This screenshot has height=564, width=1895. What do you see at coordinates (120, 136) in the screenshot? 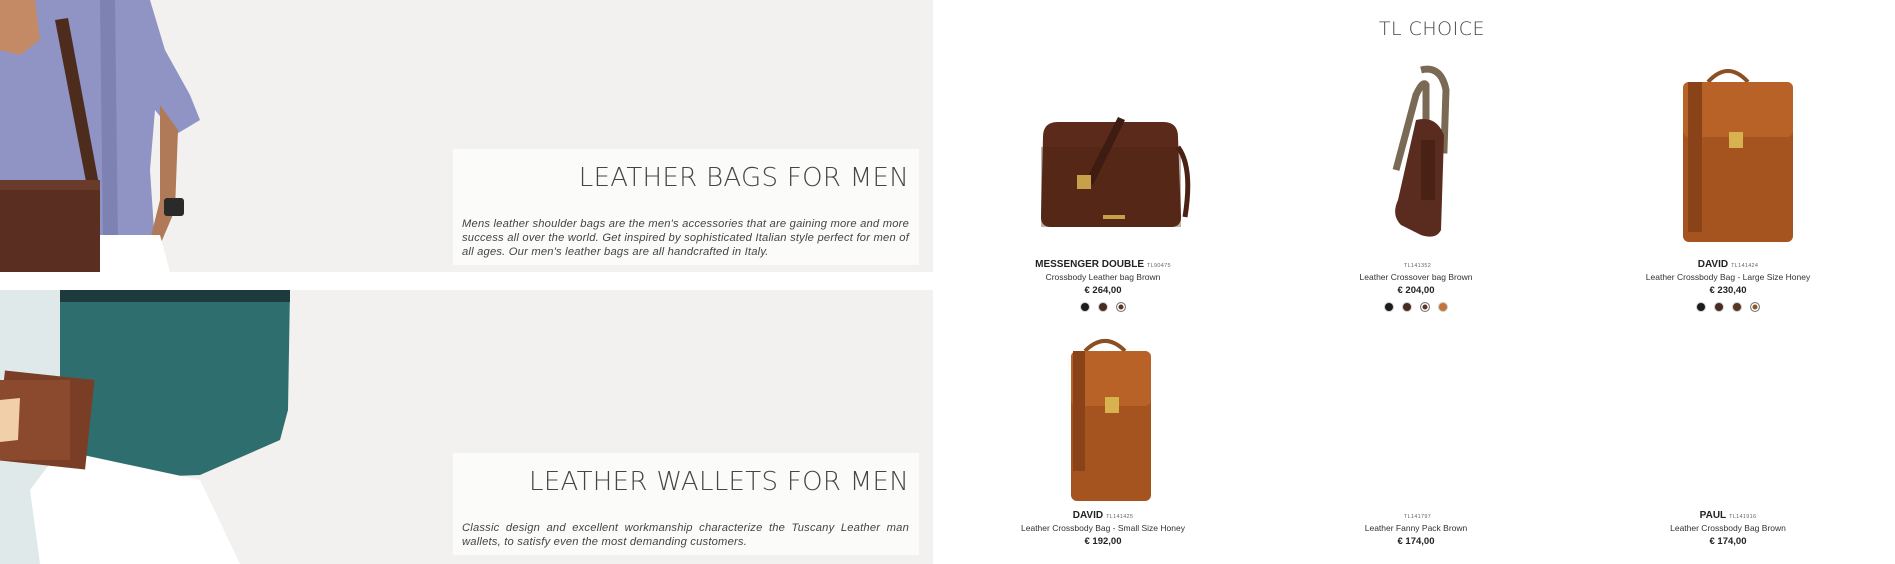
I see `man-with-shoulder-bag-image` at bounding box center [120, 136].